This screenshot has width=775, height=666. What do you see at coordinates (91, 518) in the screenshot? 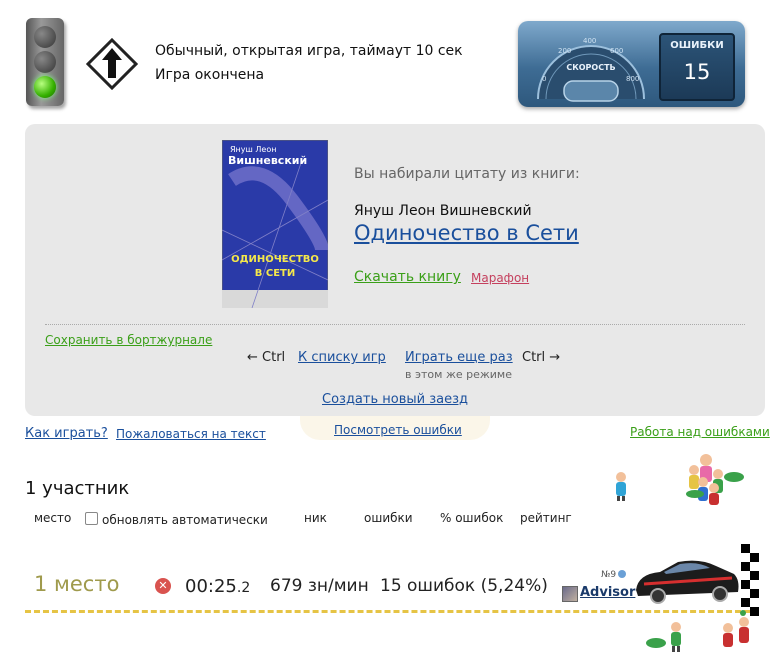
I see `auto-update-checkbox` at bounding box center [91, 518].